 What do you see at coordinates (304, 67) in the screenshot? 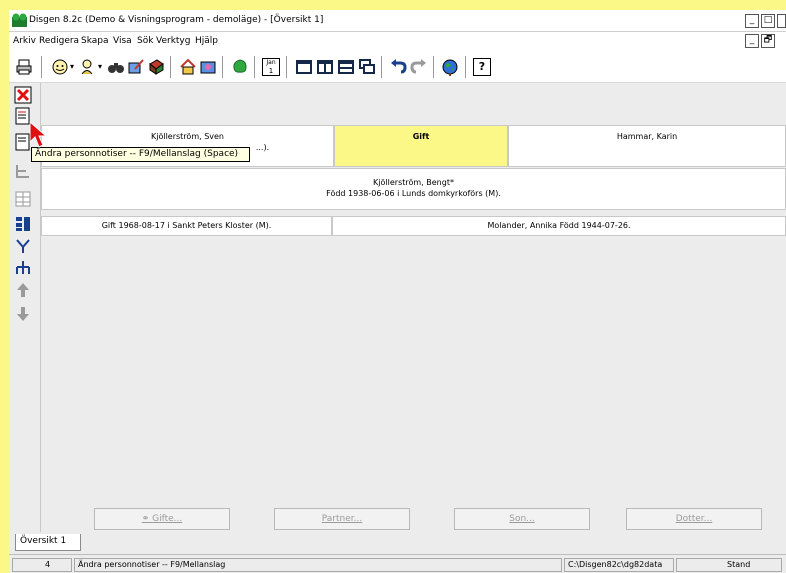
I see `single-view-icon` at bounding box center [304, 67].